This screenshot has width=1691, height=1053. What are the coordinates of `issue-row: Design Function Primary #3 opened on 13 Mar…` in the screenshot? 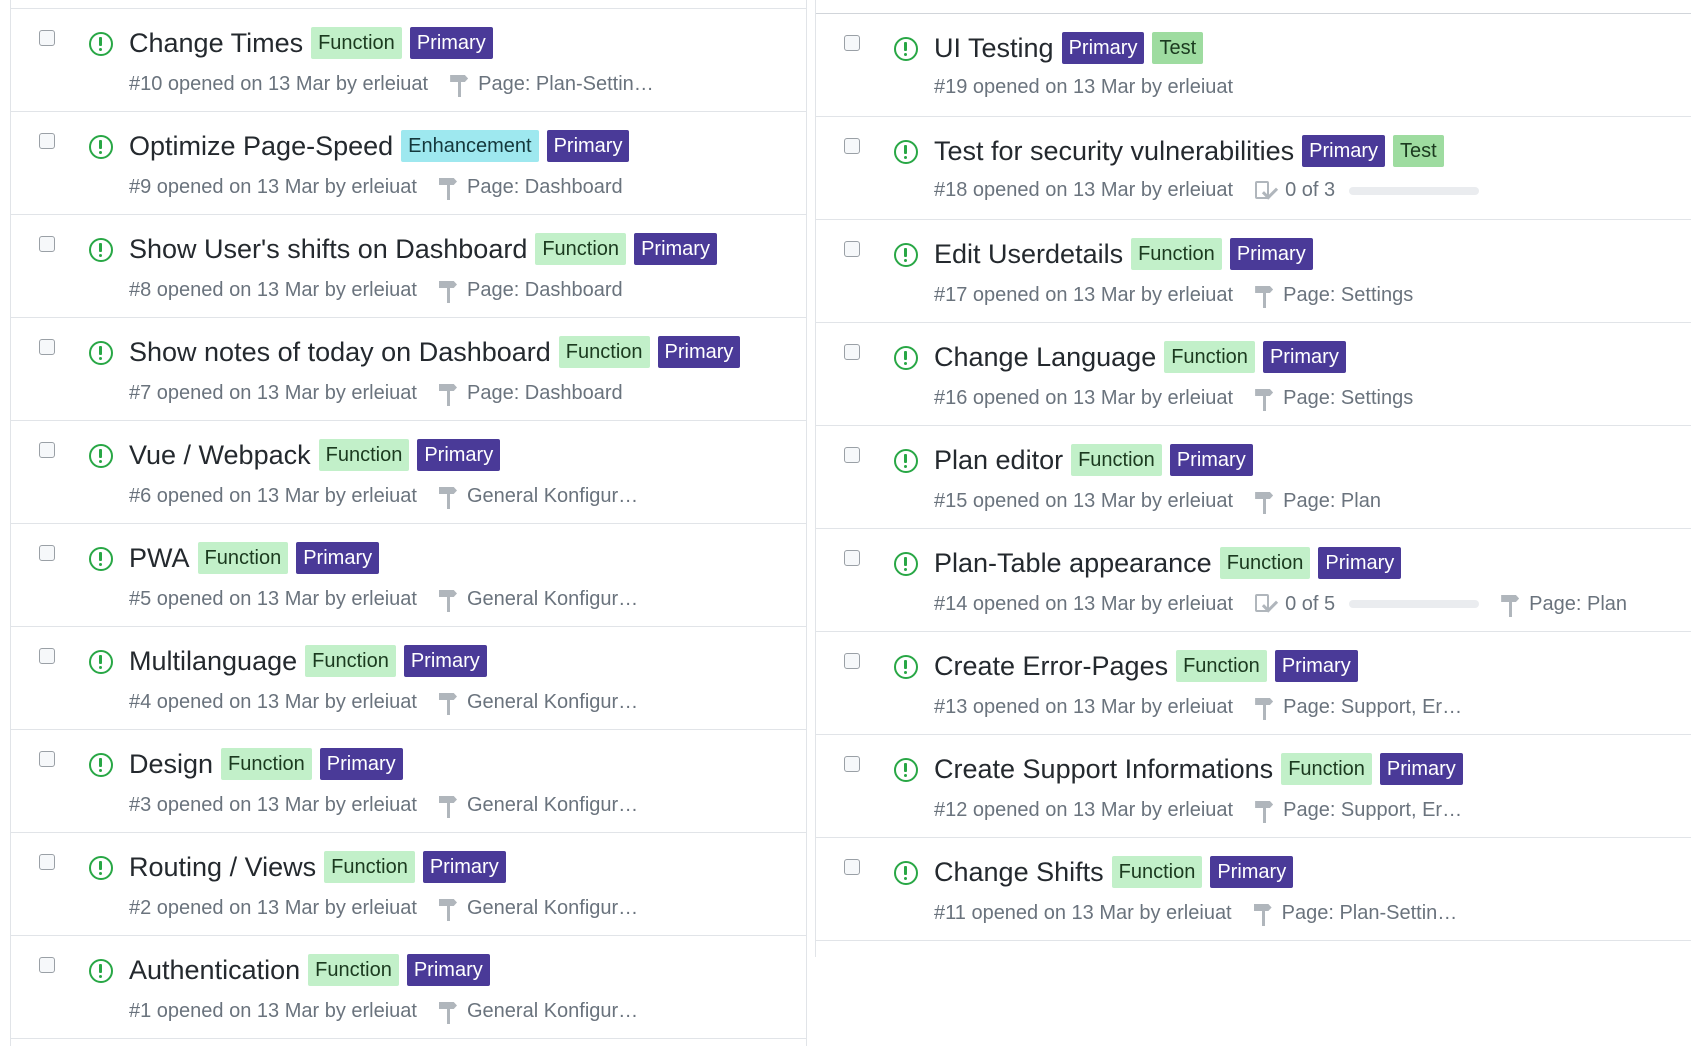 It's located at (408, 781).